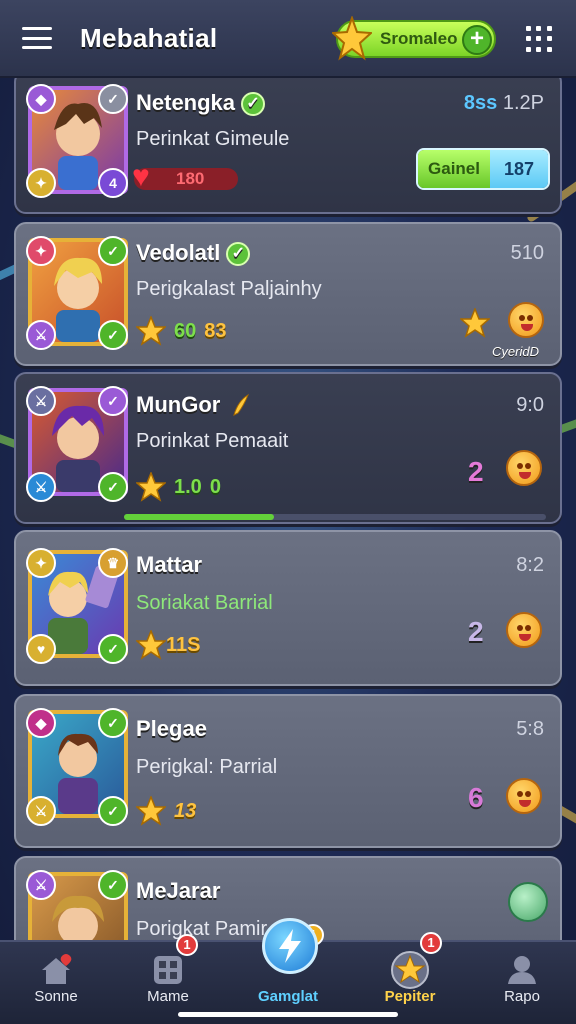 Image resolution: width=576 pixels, height=1024 pixels. Describe the element at coordinates (201, 103) in the screenshot. I see `player-name: Netengka ✓` at that location.